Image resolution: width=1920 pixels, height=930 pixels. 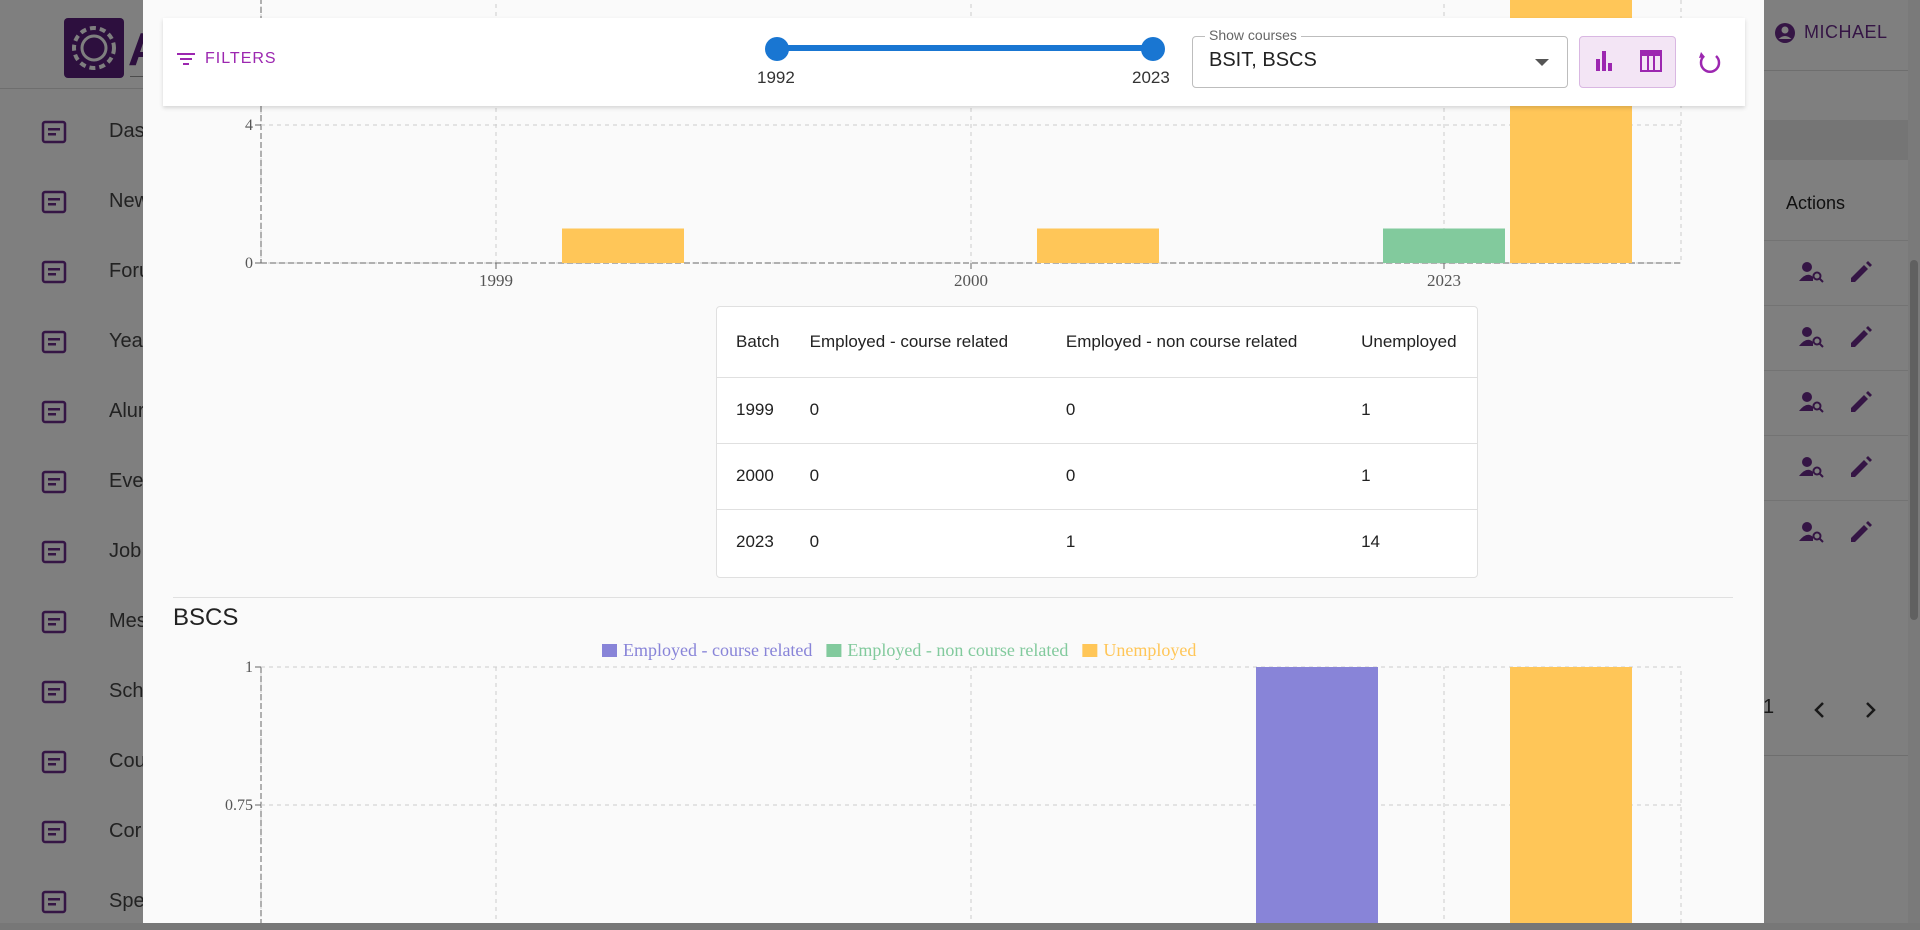 What do you see at coordinates (1149, 650) in the screenshot?
I see `legend-label: Unemployed` at bounding box center [1149, 650].